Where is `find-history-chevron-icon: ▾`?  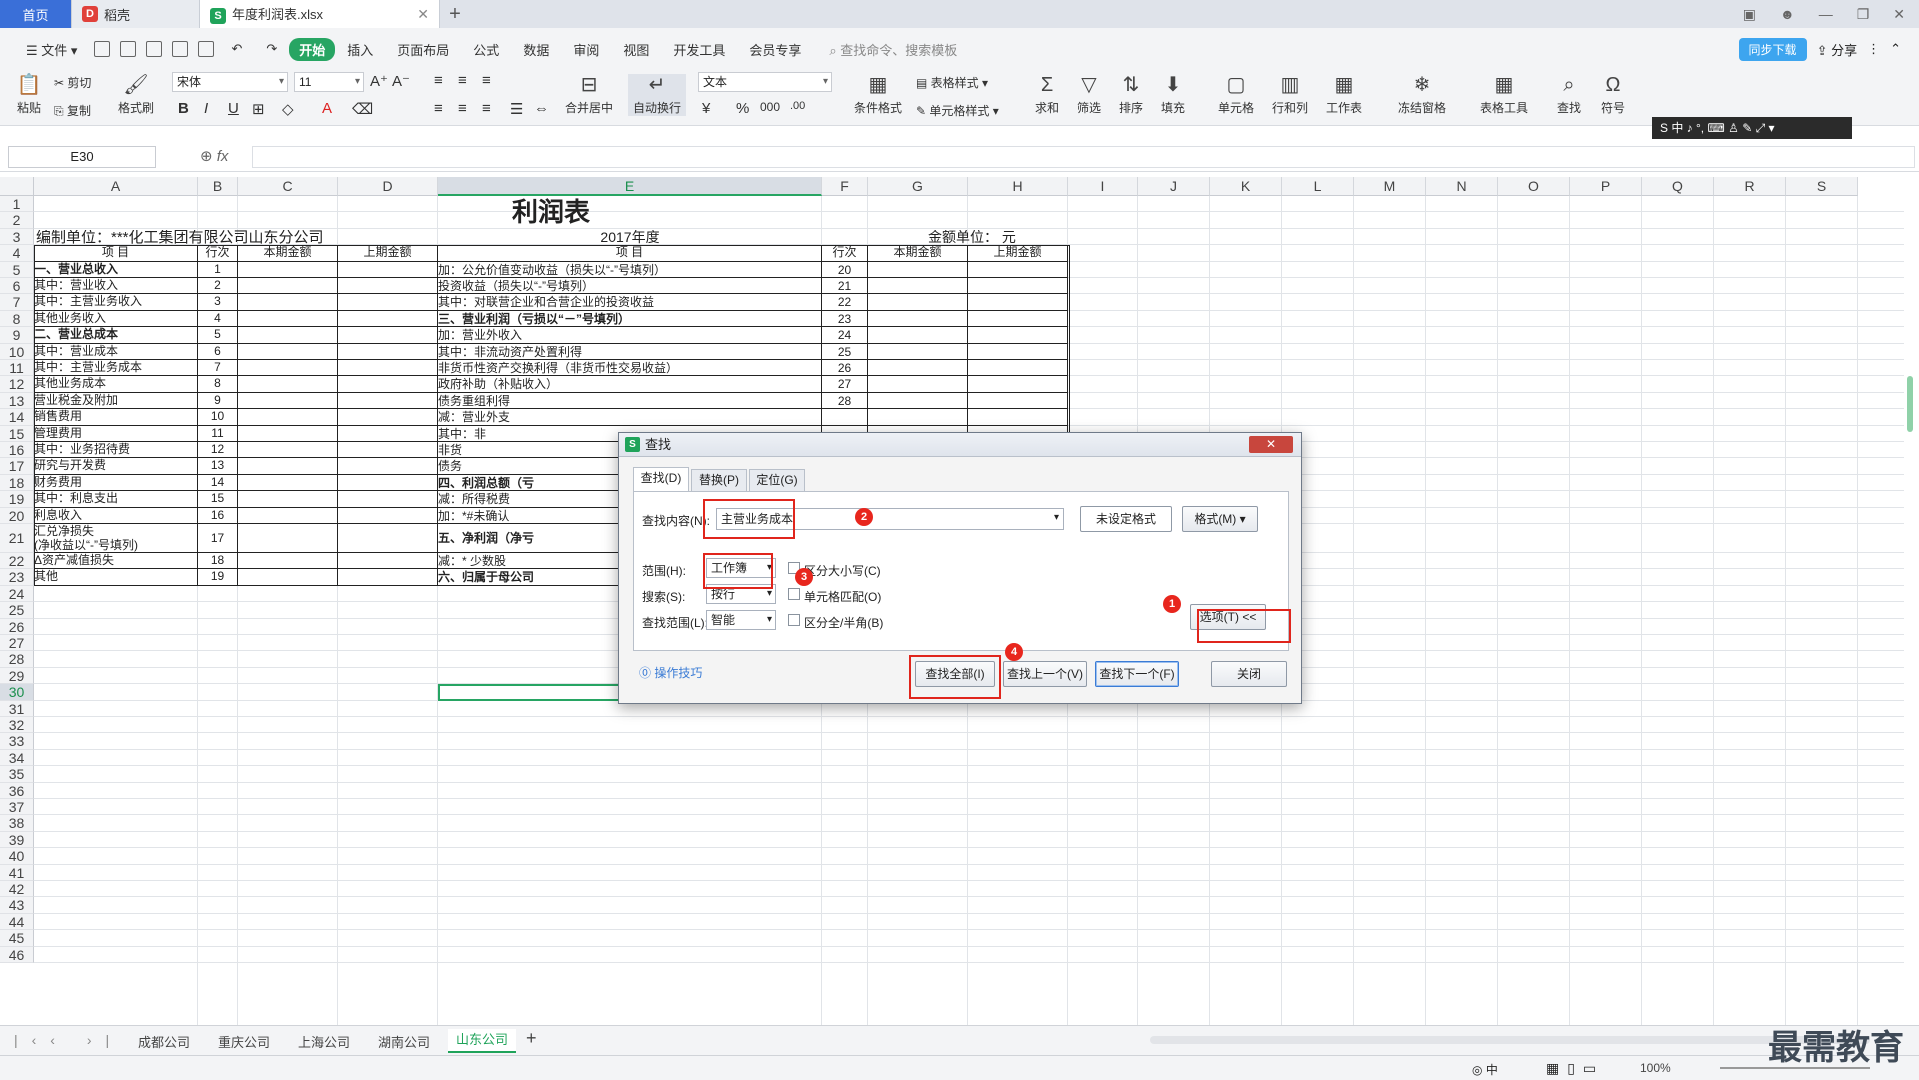
find-history-chevron-icon: ▾ is located at coordinates (1056, 517).